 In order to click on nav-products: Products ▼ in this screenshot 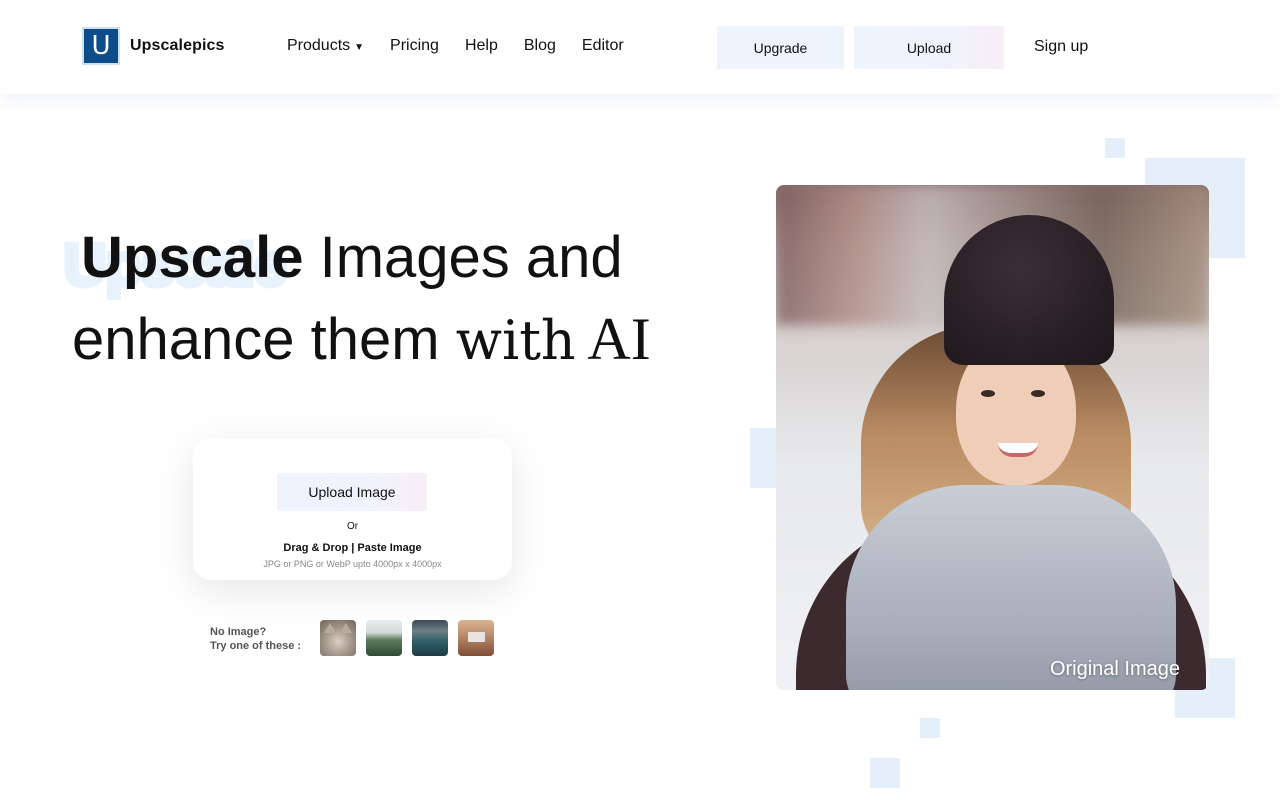, I will do `click(325, 46)`.